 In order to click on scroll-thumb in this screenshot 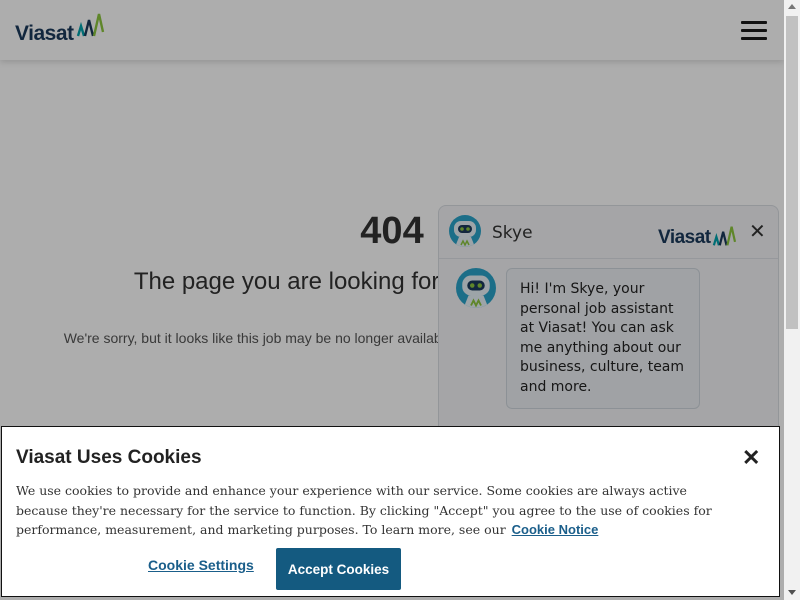, I will do `click(792, 172)`.